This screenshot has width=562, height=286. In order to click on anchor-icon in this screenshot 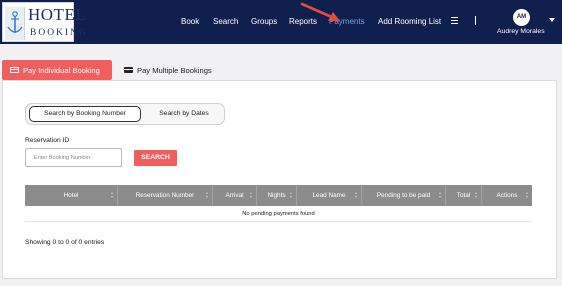, I will do `click(15, 23)`.